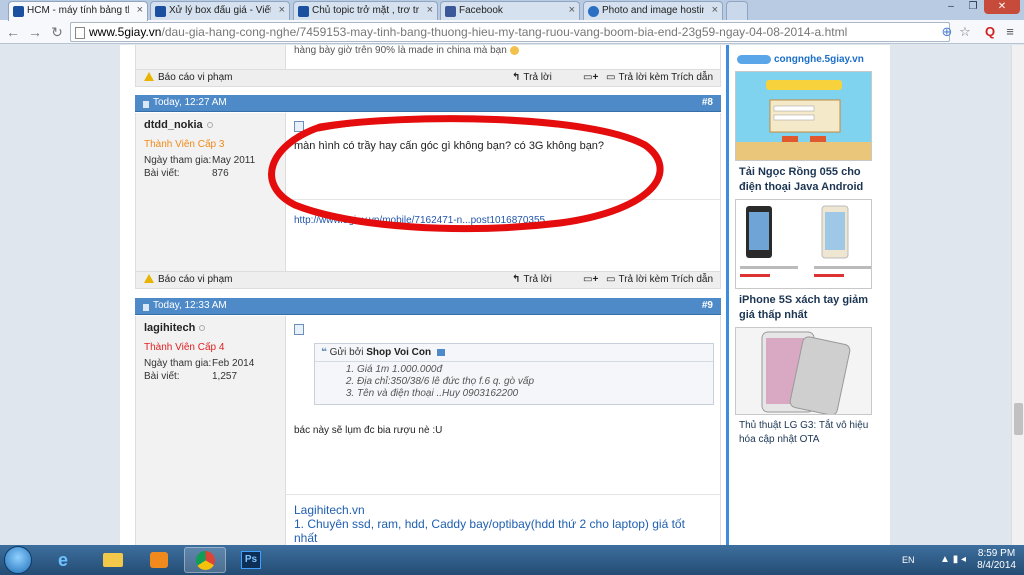 This screenshot has height=575, width=1024. What do you see at coordinates (514, 50) in the screenshot?
I see `smiley-icon` at bounding box center [514, 50].